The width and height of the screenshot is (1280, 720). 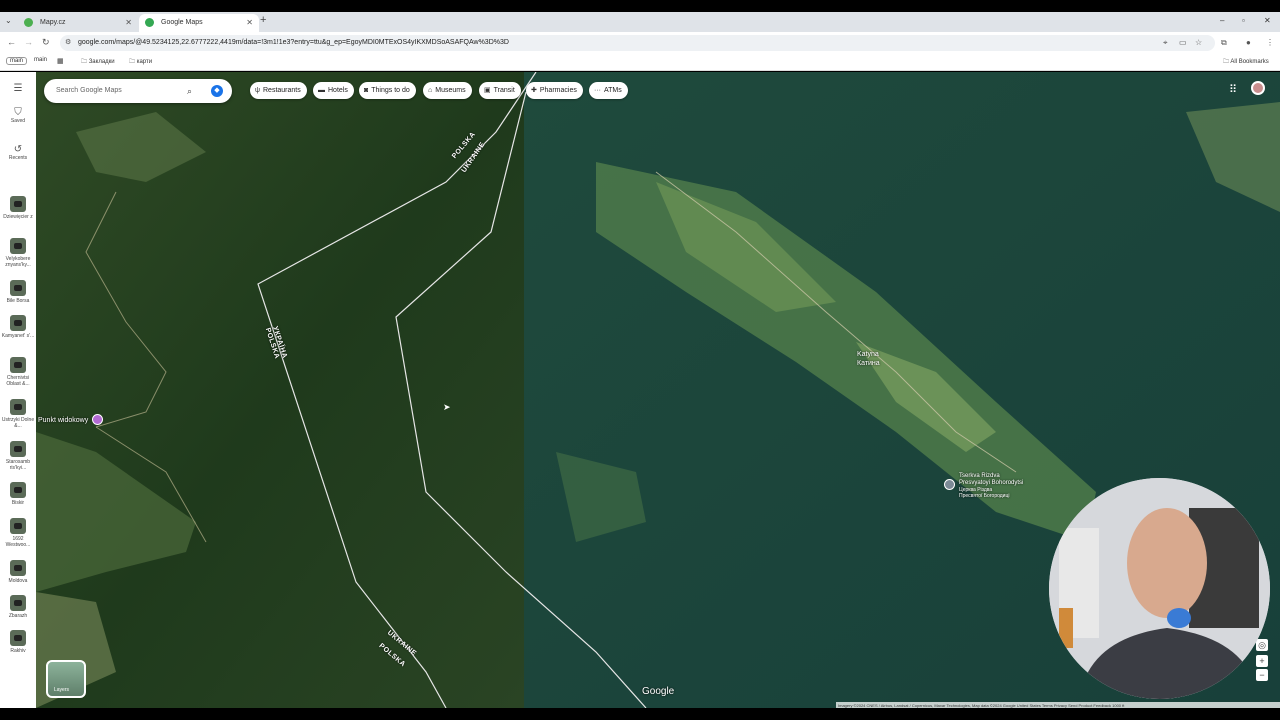 I want to click on new-tab-button: +, so click(x=263, y=20).